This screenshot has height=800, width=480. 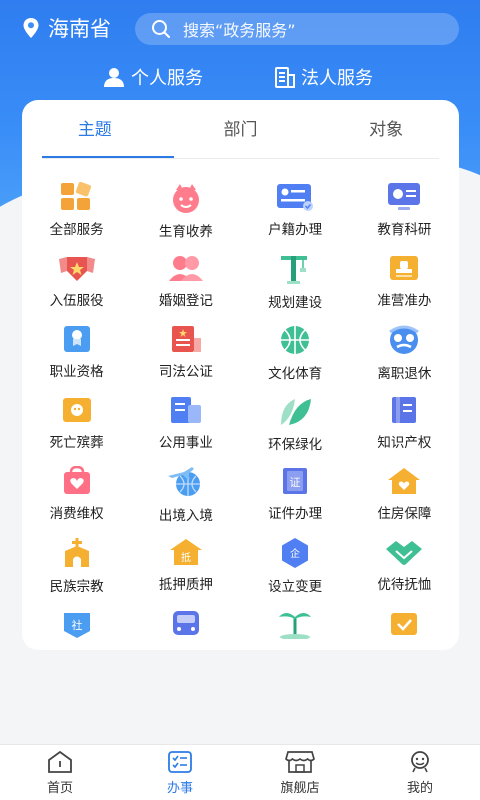 What do you see at coordinates (76, 410) in the screenshot?
I see `funeral-icon` at bounding box center [76, 410].